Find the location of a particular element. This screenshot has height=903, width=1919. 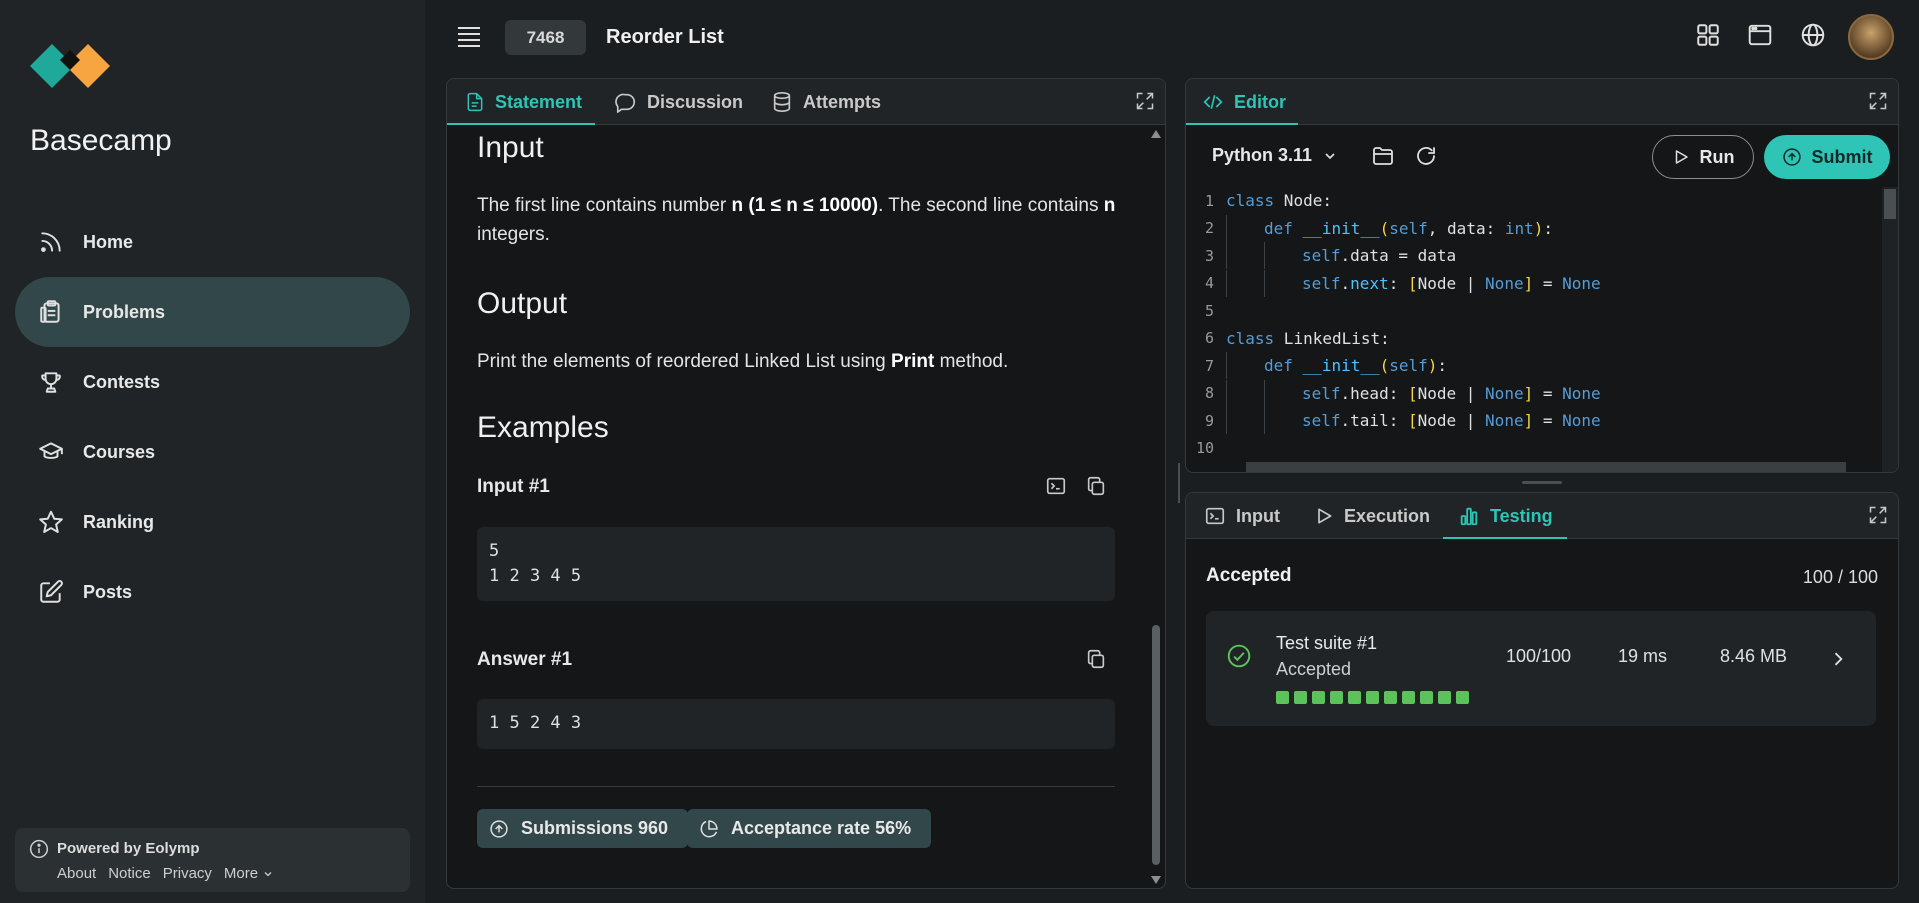

code-line: 10 is located at coordinates (1204, 448).